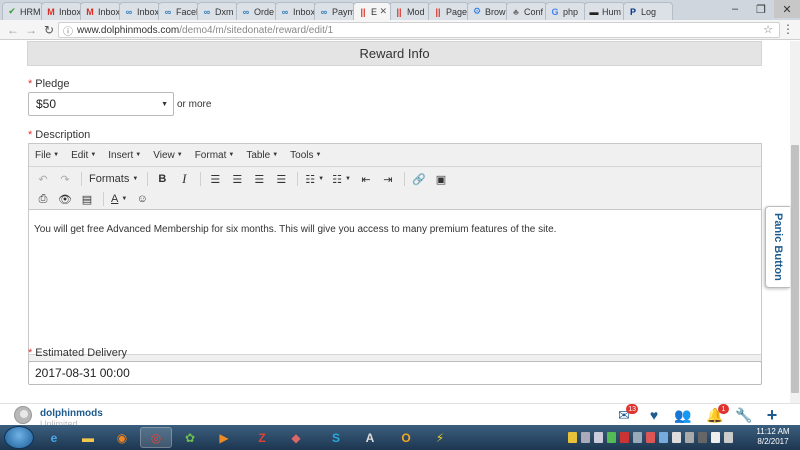  What do you see at coordinates (487, 11) in the screenshot?
I see `browser-tab: ⚙ Brow` at bounding box center [487, 11].